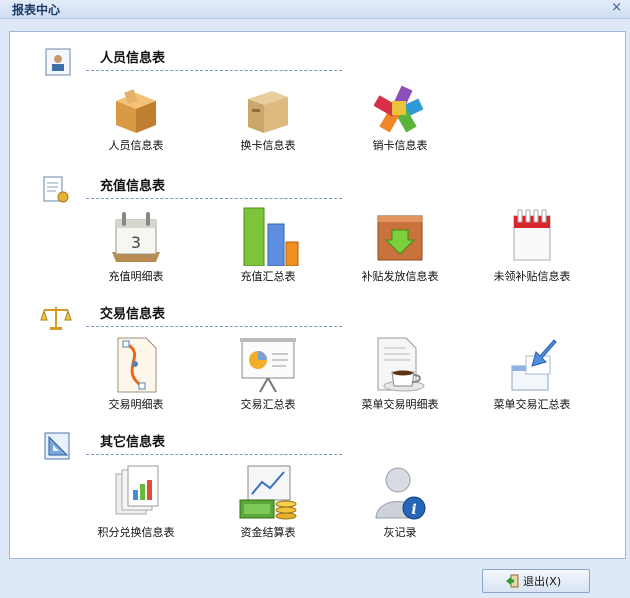 The height and width of the screenshot is (598, 630). What do you see at coordinates (133, 442) in the screenshot?
I see `section-title-other: 其它信息表` at bounding box center [133, 442].